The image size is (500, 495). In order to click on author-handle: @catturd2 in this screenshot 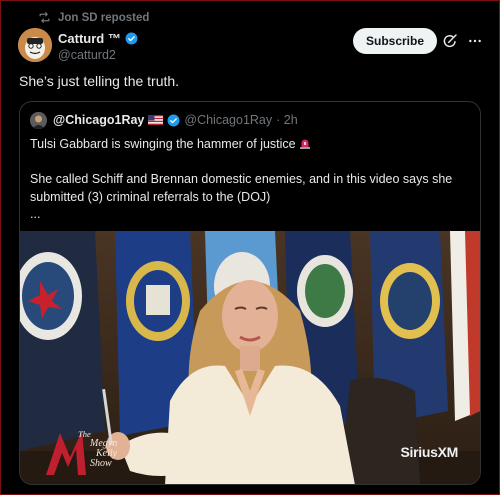, I will do `click(87, 55)`.